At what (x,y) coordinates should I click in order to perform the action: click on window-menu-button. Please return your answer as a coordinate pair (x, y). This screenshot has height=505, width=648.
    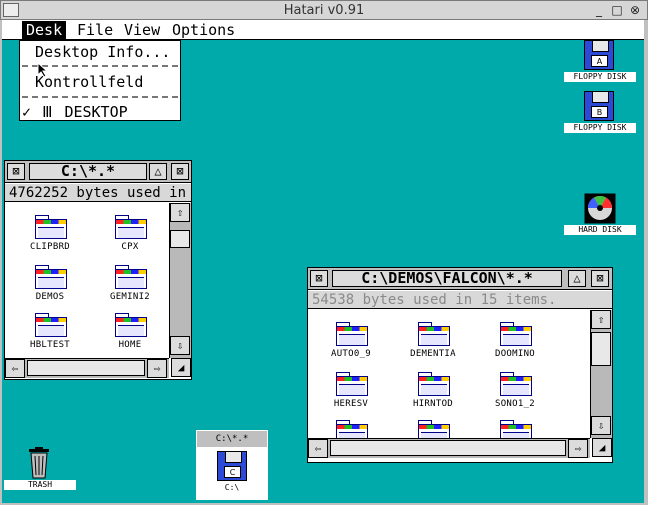
    Looking at the image, I should click on (11, 10).